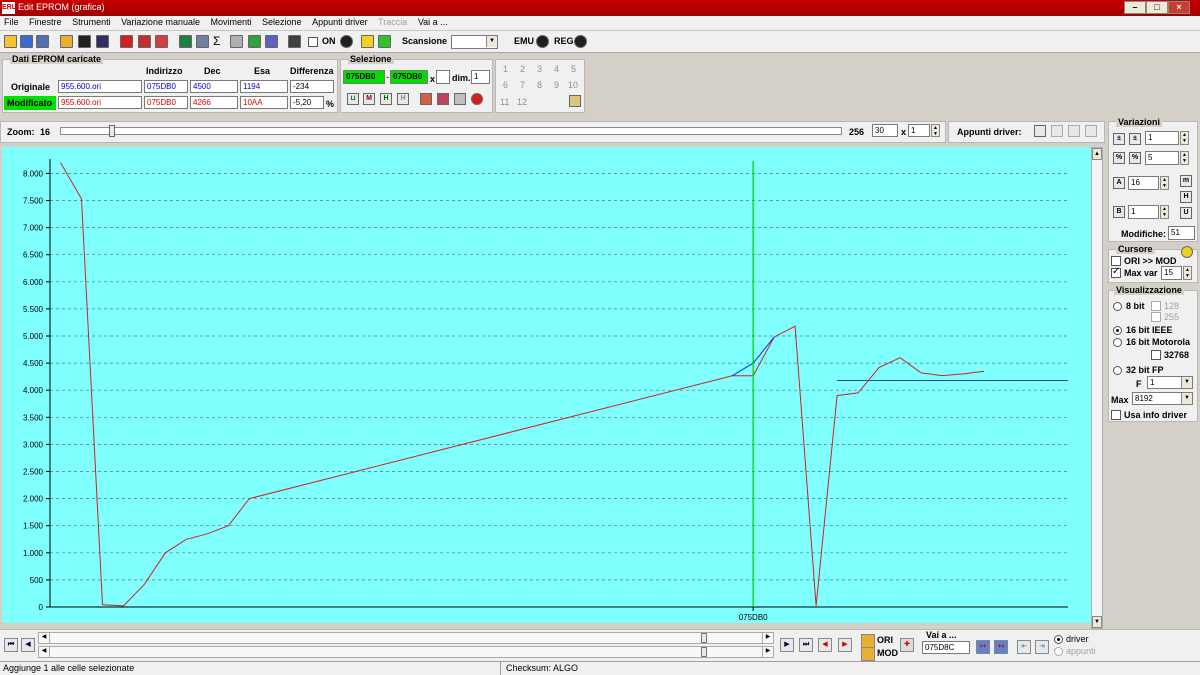 The width and height of the screenshot is (1200, 675). Describe the element at coordinates (102, 41) in the screenshot. I see `save-as-icon` at that location.